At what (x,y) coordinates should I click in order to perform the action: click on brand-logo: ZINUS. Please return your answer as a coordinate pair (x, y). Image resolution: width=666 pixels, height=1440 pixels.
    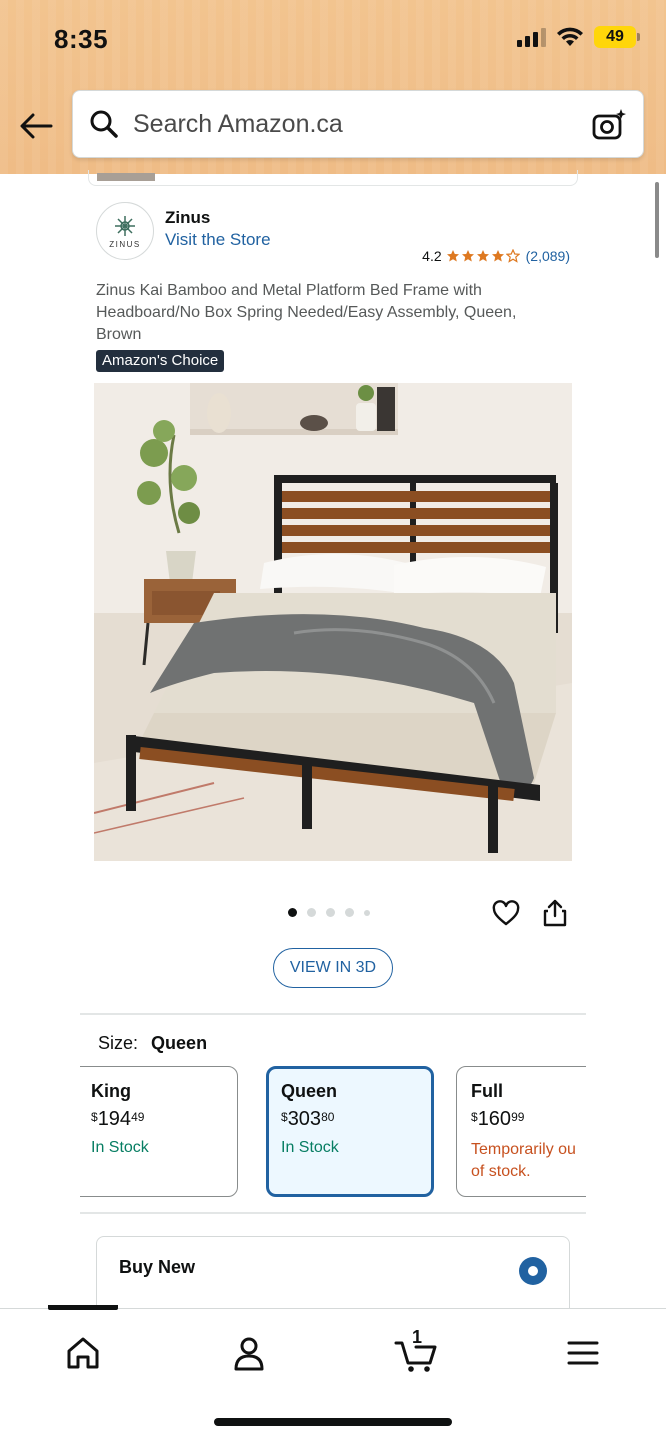
    Looking at the image, I should click on (125, 231).